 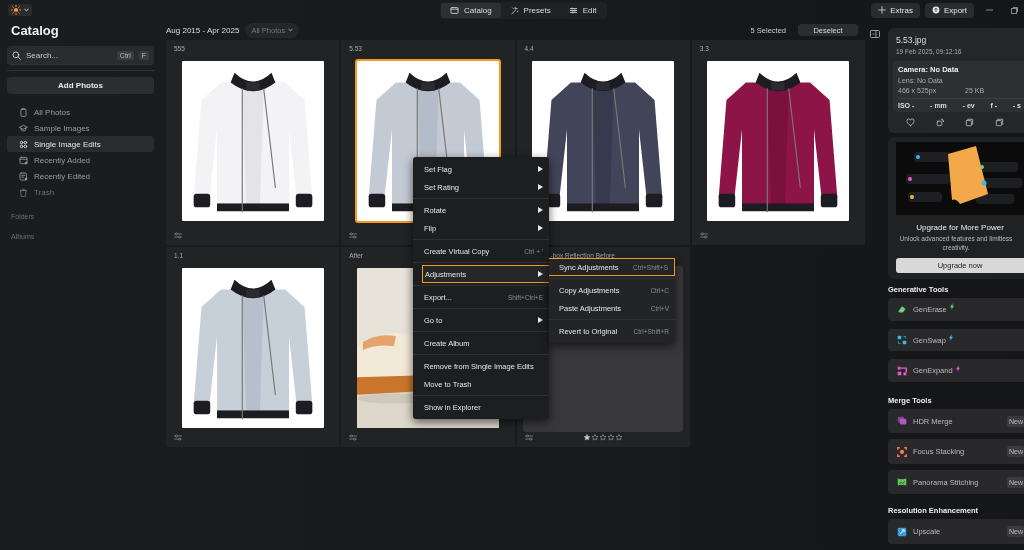 I want to click on sidebar-item: Recently Edited, so click(x=80, y=176).